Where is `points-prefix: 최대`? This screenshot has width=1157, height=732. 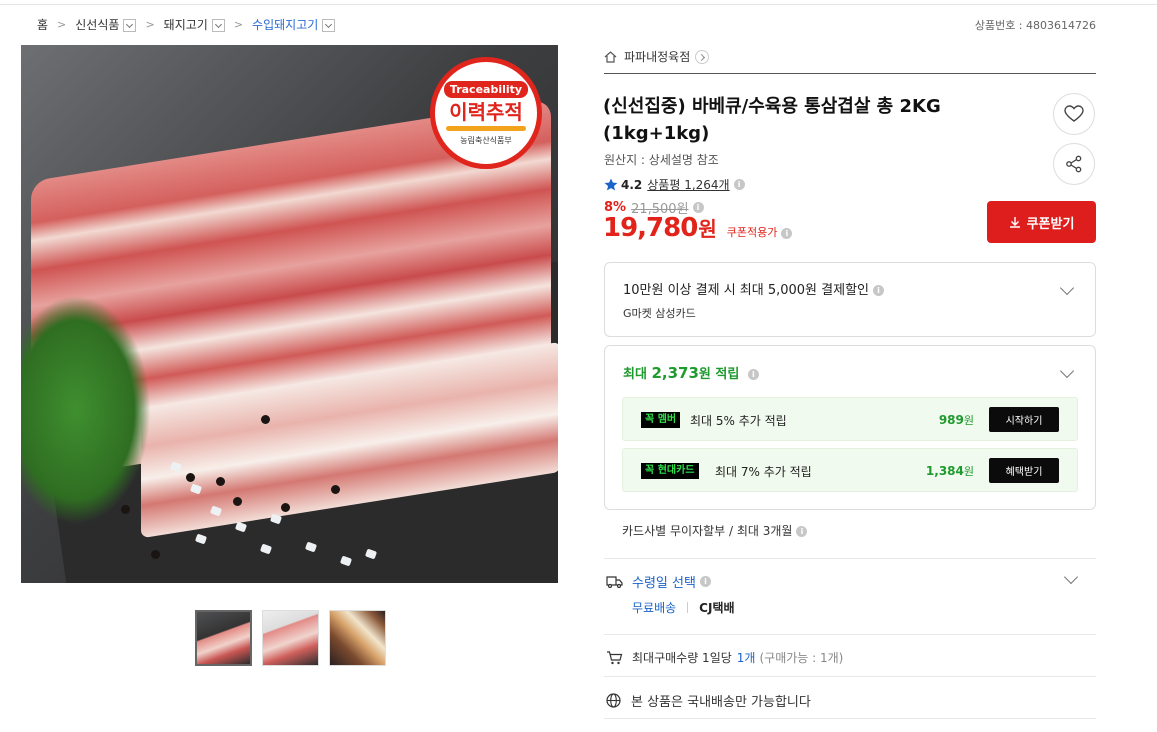 points-prefix: 최대 is located at coordinates (635, 374).